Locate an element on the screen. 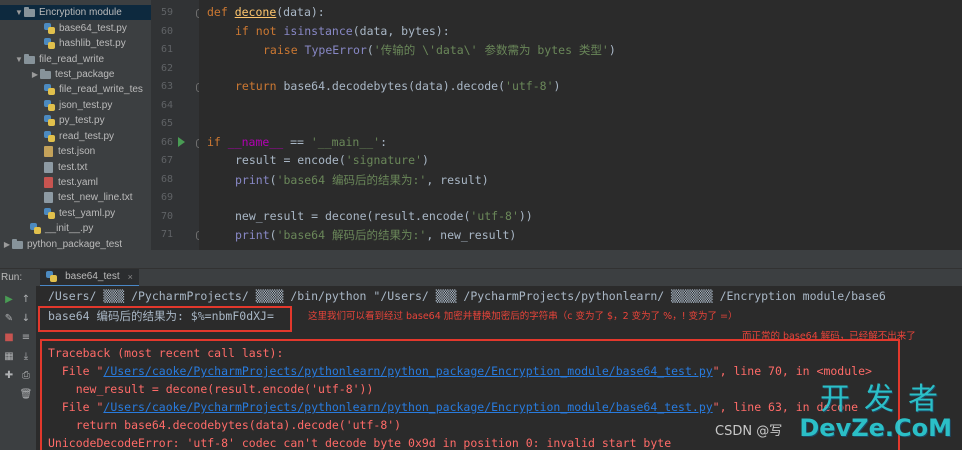 This screenshot has width=962, height=450. tree-item-py-test: py_test.py is located at coordinates (75, 120).